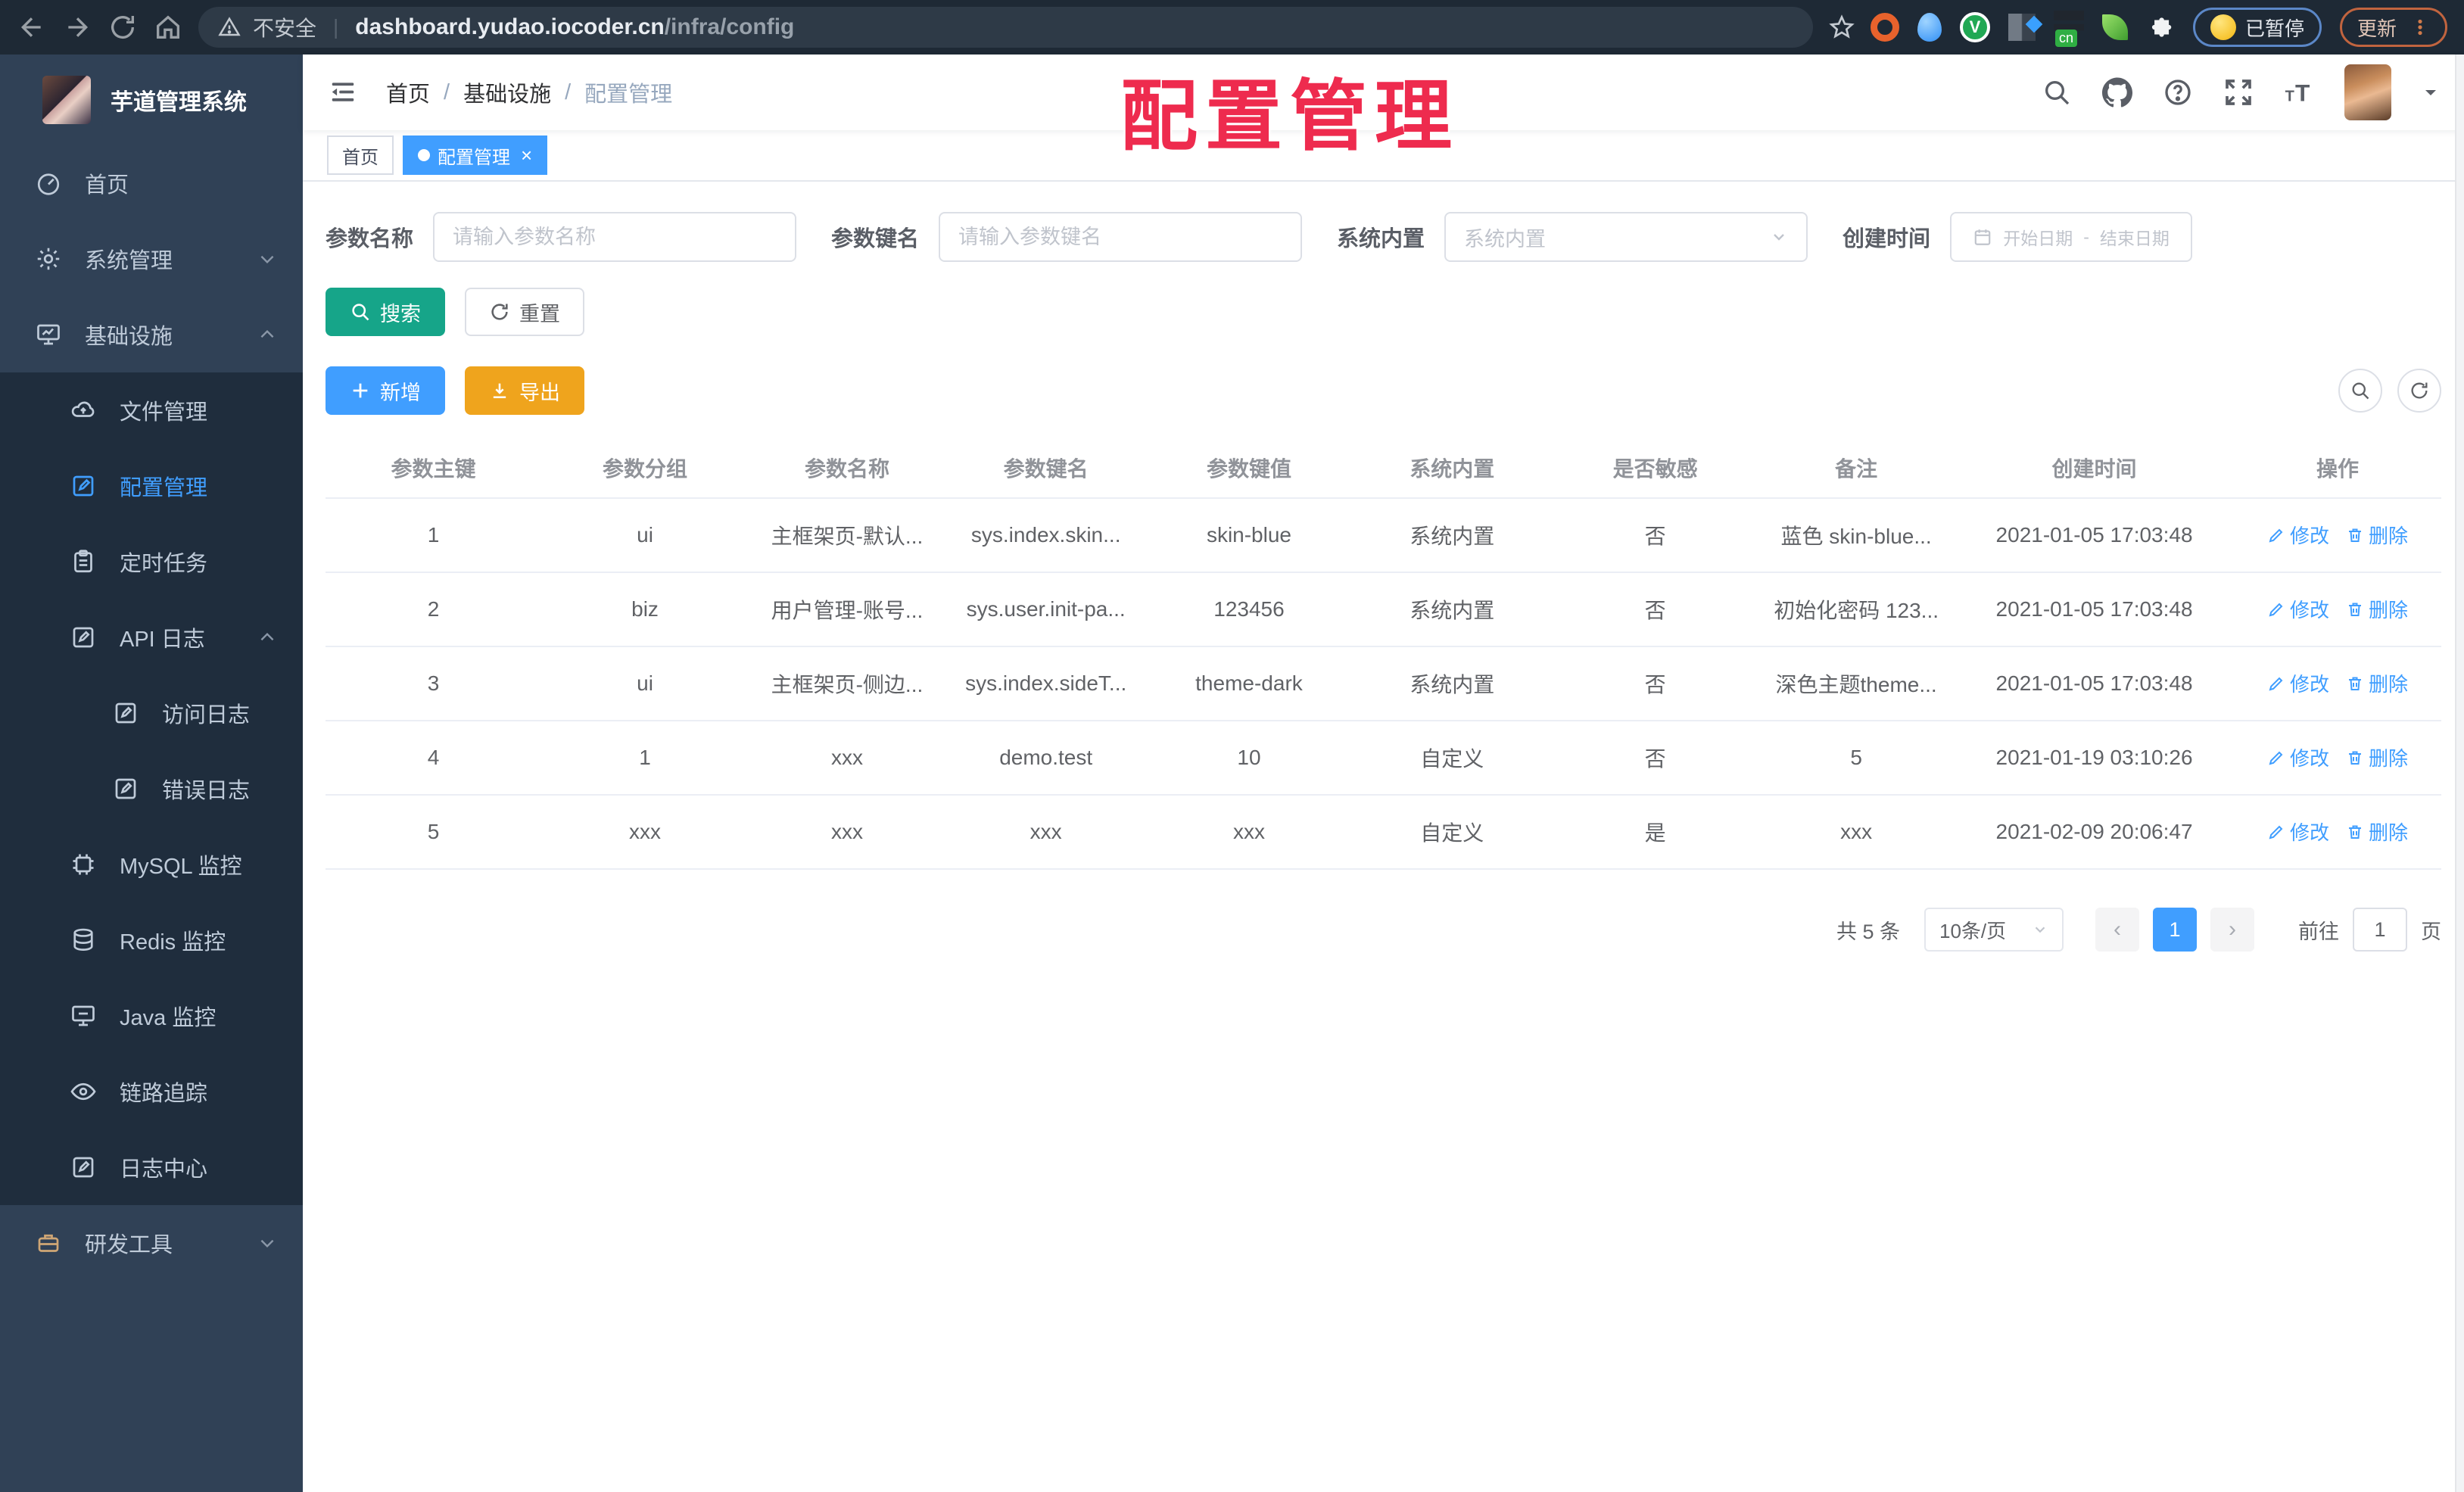 Image resolution: width=2464 pixels, height=1492 pixels. Describe the element at coordinates (2025, 27) in the screenshot. I see `extension-grid-icon` at that location.